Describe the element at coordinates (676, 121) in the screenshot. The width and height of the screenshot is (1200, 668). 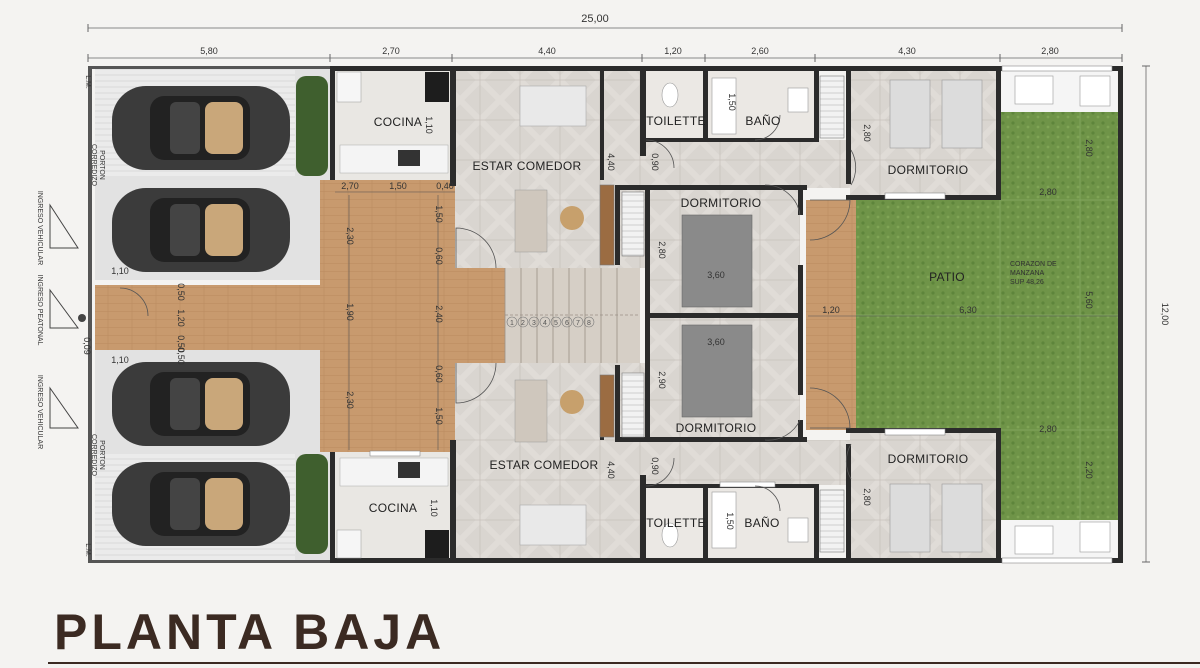
I see `label-toilette-top: TOILETTE` at that location.